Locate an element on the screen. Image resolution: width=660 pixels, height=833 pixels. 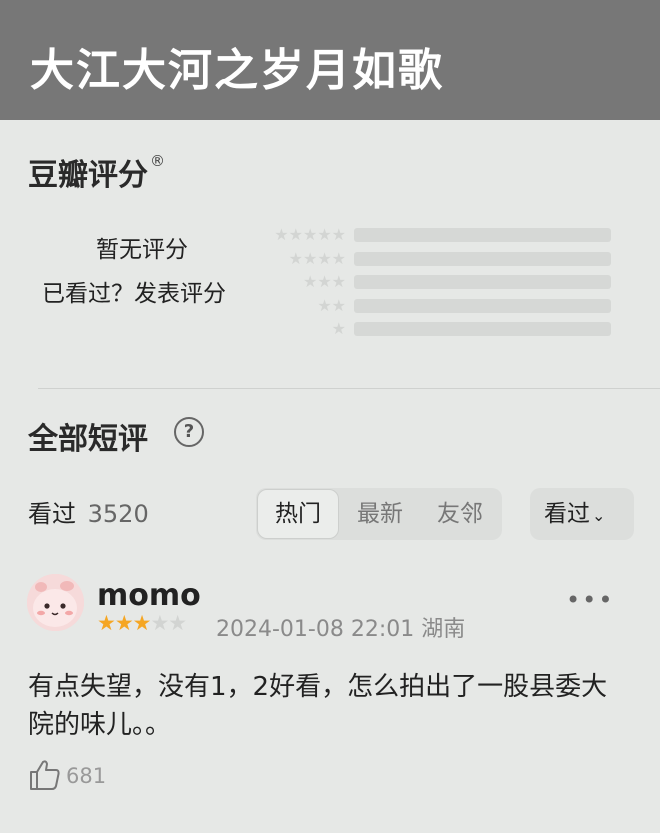
section-divider is located at coordinates (349, 388).